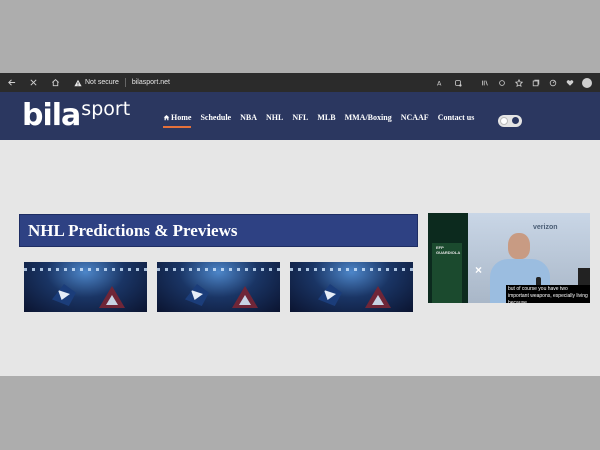 Image resolution: width=600 pixels, height=450 pixels. I want to click on nav-nfl: NFL, so click(300, 120).